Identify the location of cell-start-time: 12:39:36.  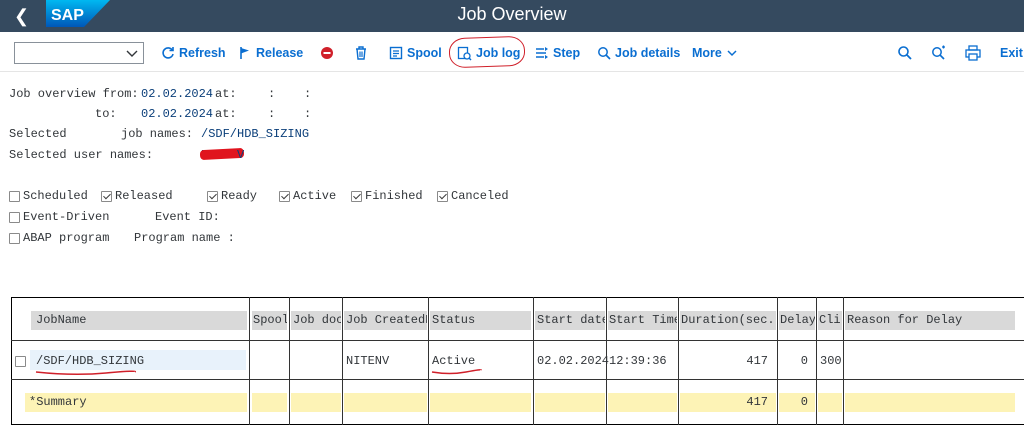
(638, 361).